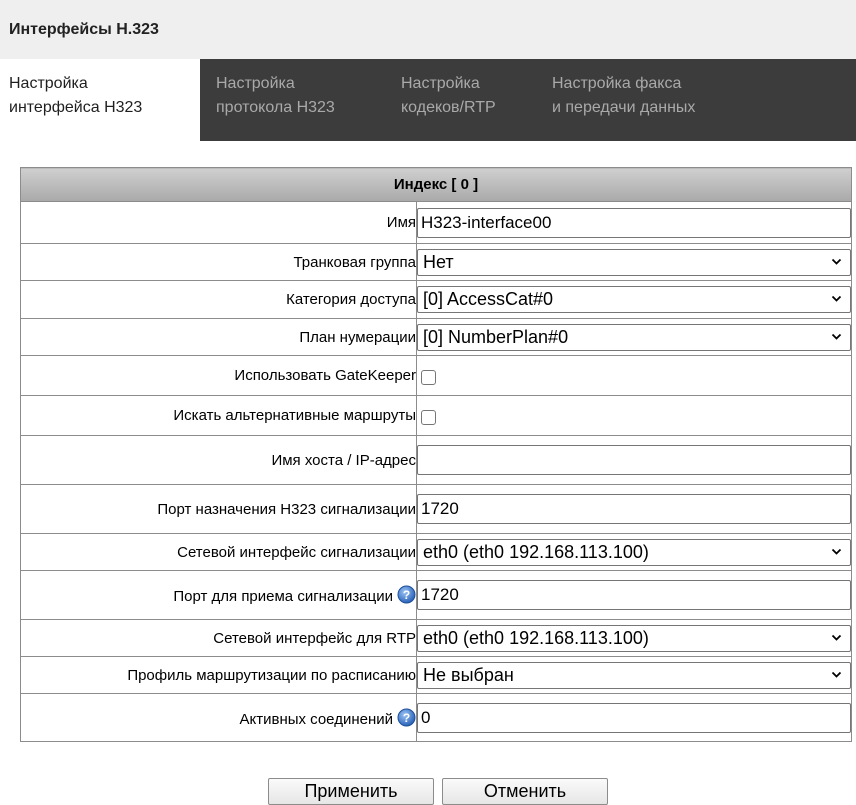 This screenshot has width=856, height=805. What do you see at coordinates (634, 509) in the screenshot?
I see `dest-port-input` at bounding box center [634, 509].